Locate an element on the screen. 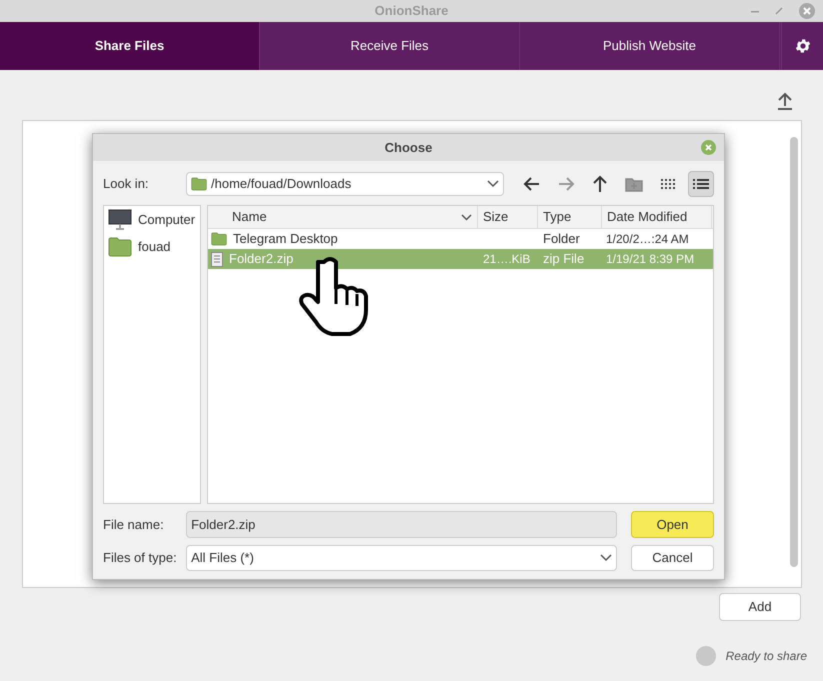 The width and height of the screenshot is (823, 681). add-button: Add is located at coordinates (760, 607).